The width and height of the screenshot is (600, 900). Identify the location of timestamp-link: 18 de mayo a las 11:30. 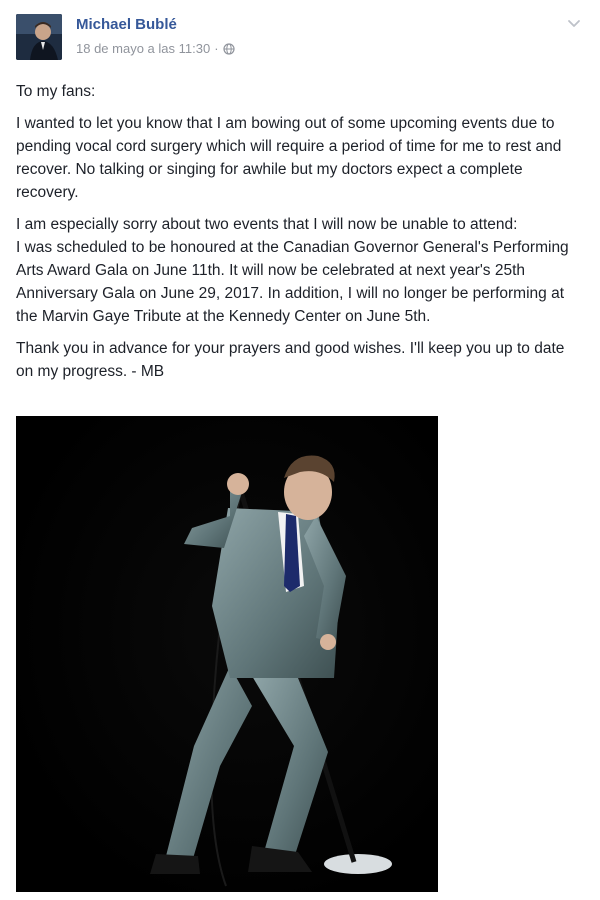
(143, 48).